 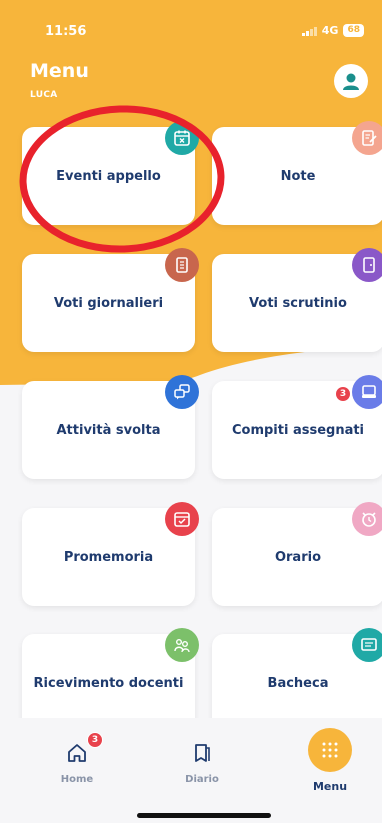 I want to click on tab-menu-label: Menu, so click(x=330, y=786).